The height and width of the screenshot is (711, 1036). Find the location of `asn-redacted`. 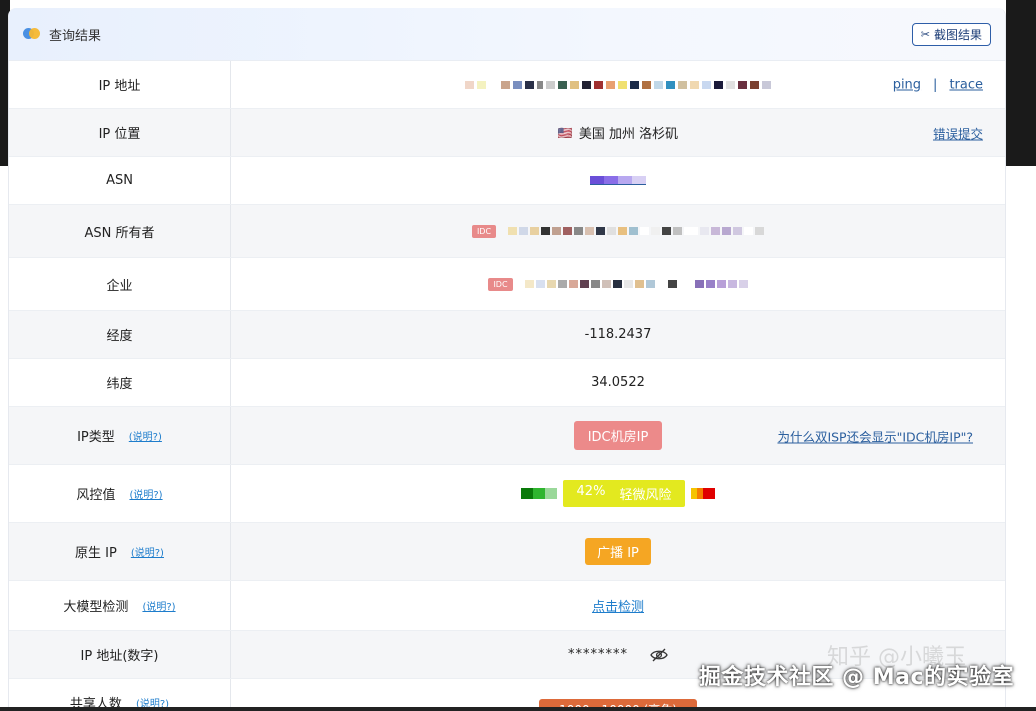

asn-redacted is located at coordinates (618, 180).